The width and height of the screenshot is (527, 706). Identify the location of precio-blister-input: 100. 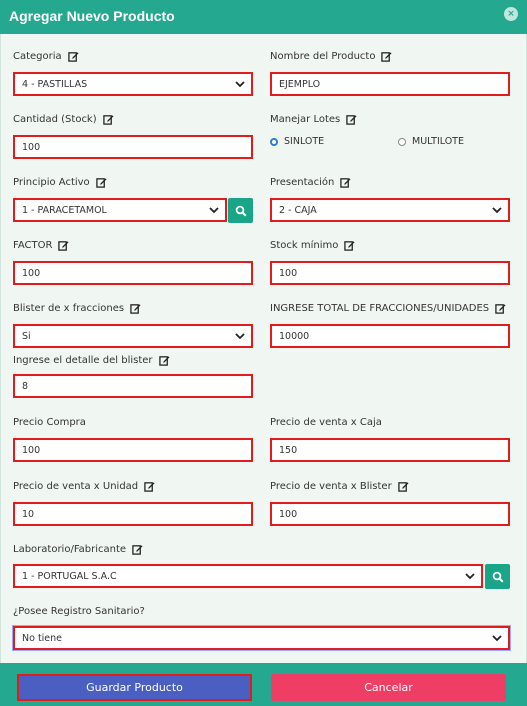
(390, 514).